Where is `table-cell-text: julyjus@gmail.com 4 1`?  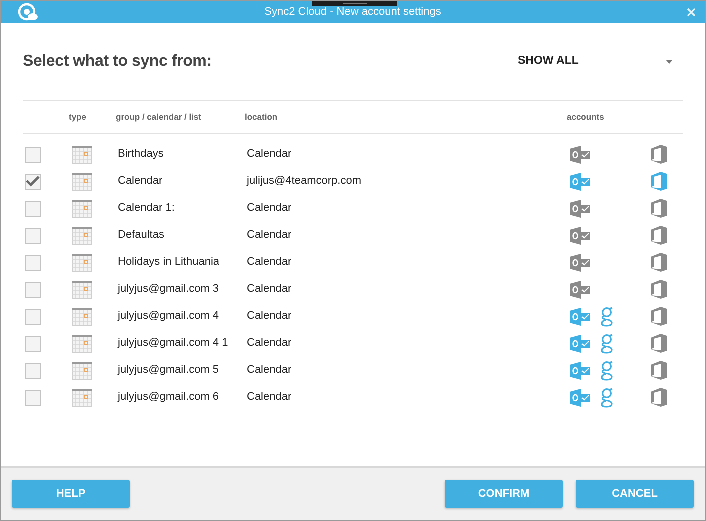
table-cell-text: julyjus@gmail.com 4 1 is located at coordinates (174, 344).